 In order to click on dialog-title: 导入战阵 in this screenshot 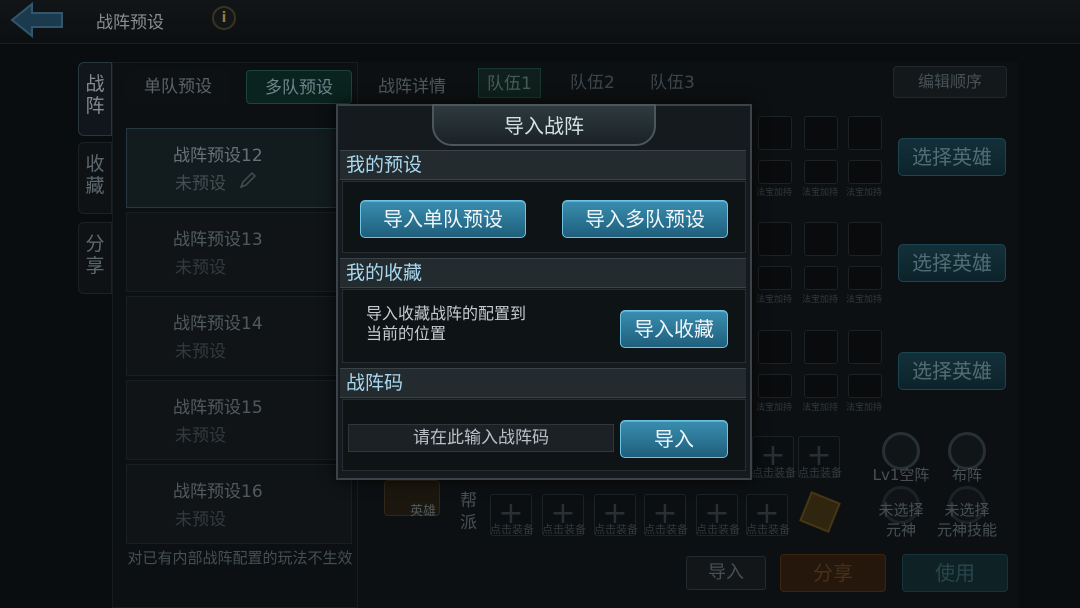, I will do `click(544, 126)`.